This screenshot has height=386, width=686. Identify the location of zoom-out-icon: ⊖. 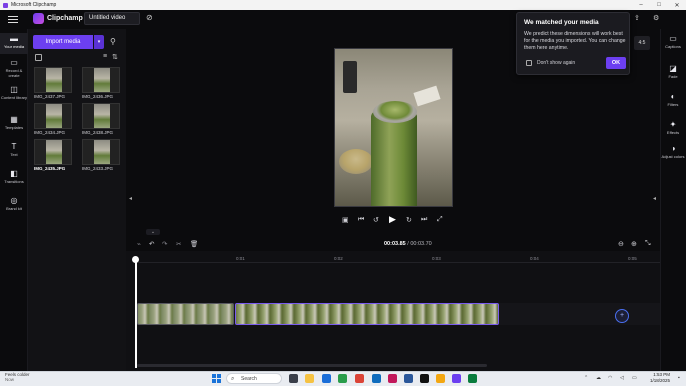
(621, 244).